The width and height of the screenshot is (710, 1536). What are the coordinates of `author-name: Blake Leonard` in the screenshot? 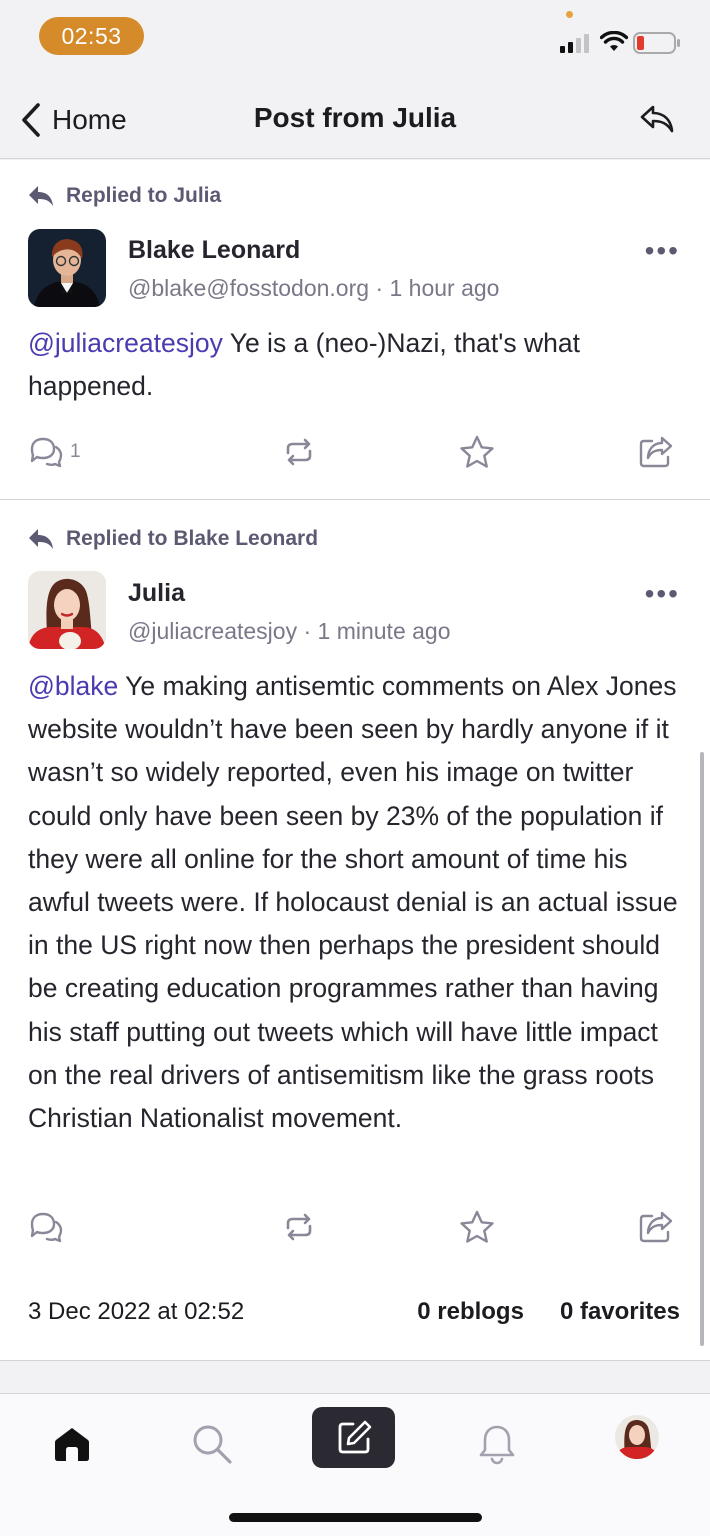 It's located at (214, 250).